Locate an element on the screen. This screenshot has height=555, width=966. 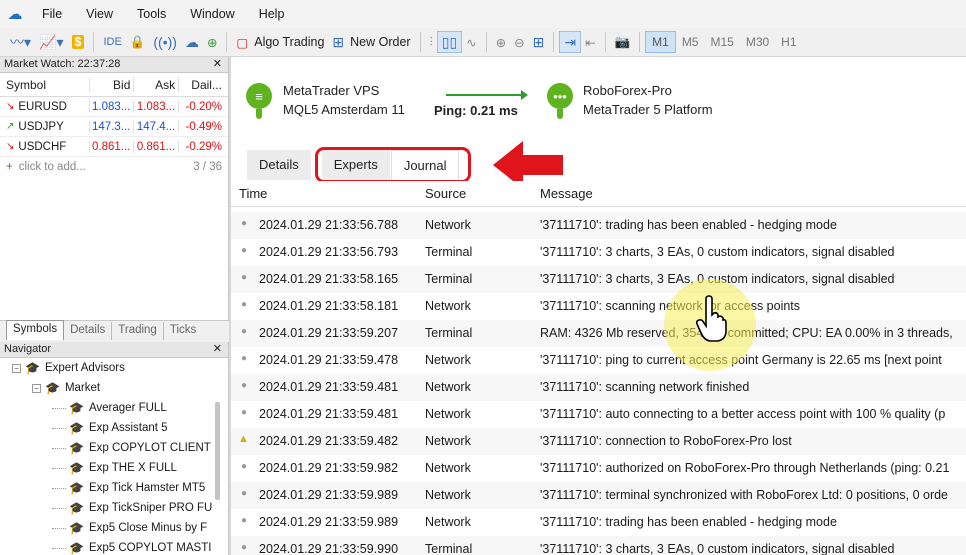
menu-window: Window is located at coordinates (212, 14).